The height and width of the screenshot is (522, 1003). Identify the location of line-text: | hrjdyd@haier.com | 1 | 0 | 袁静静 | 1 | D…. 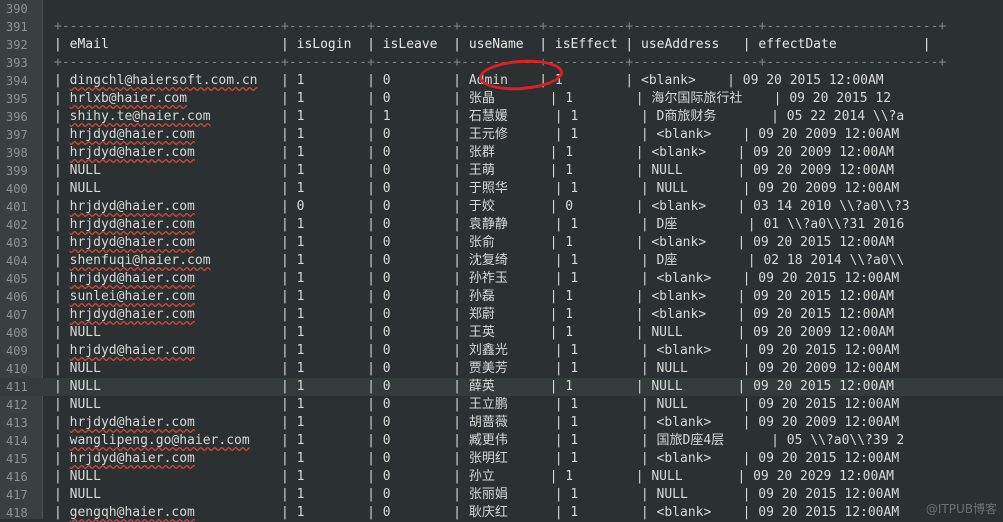
(479, 224).